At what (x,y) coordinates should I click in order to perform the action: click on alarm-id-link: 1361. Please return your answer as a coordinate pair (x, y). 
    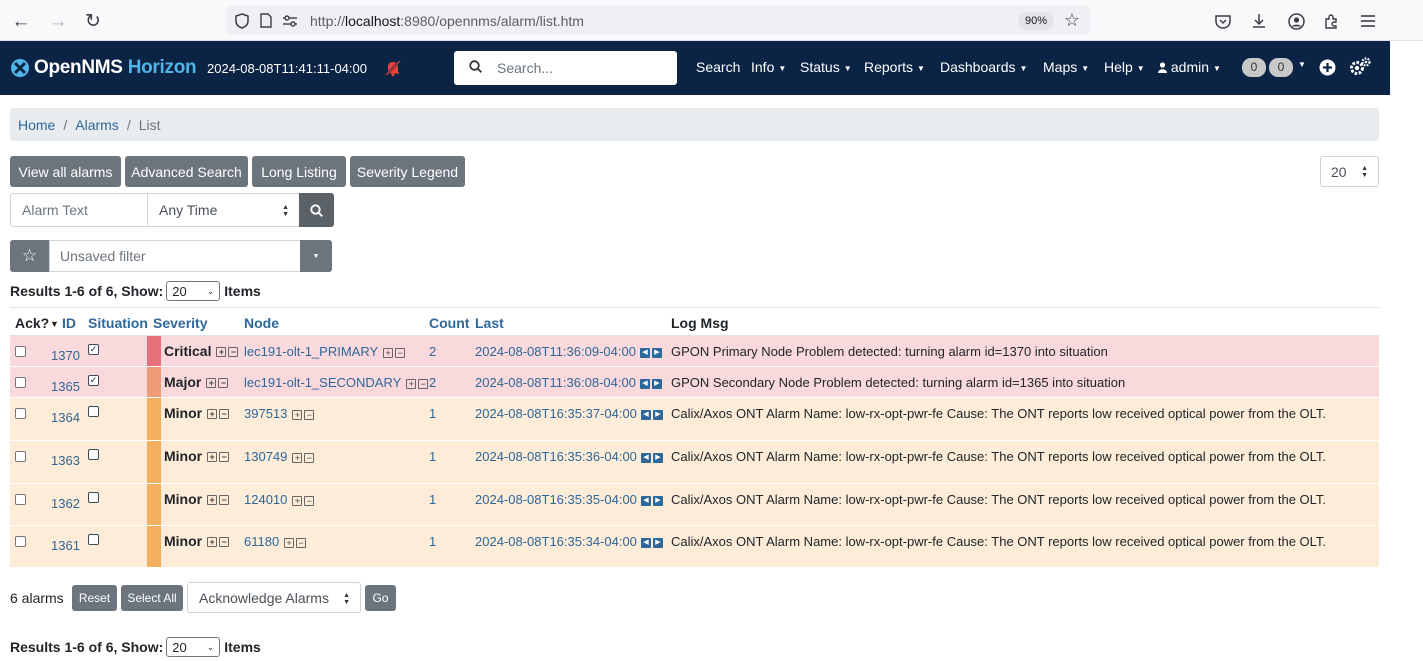
    Looking at the image, I should click on (65, 545).